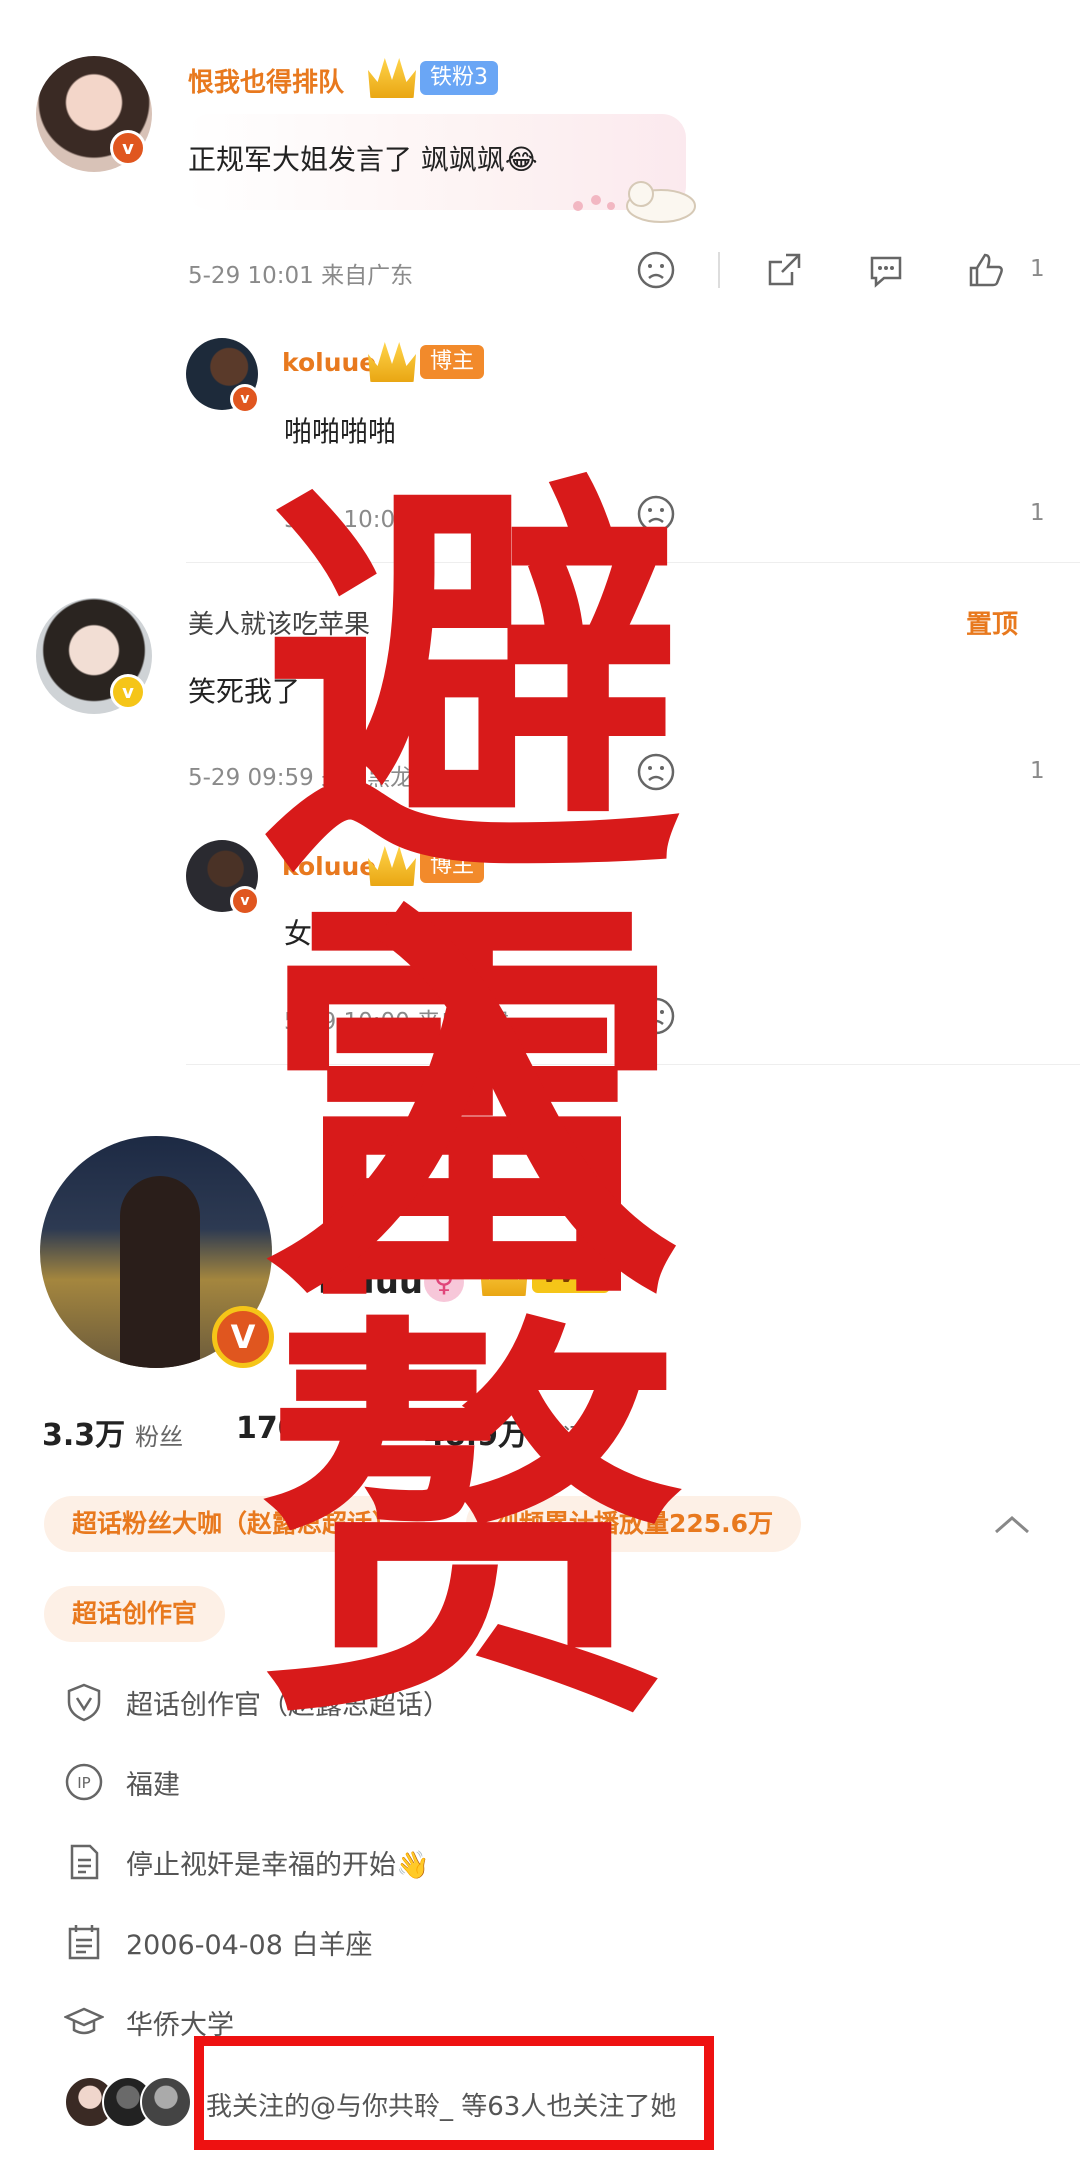  Describe the element at coordinates (634, 202) in the screenshot. I see `cat-decoration-icon` at that location.